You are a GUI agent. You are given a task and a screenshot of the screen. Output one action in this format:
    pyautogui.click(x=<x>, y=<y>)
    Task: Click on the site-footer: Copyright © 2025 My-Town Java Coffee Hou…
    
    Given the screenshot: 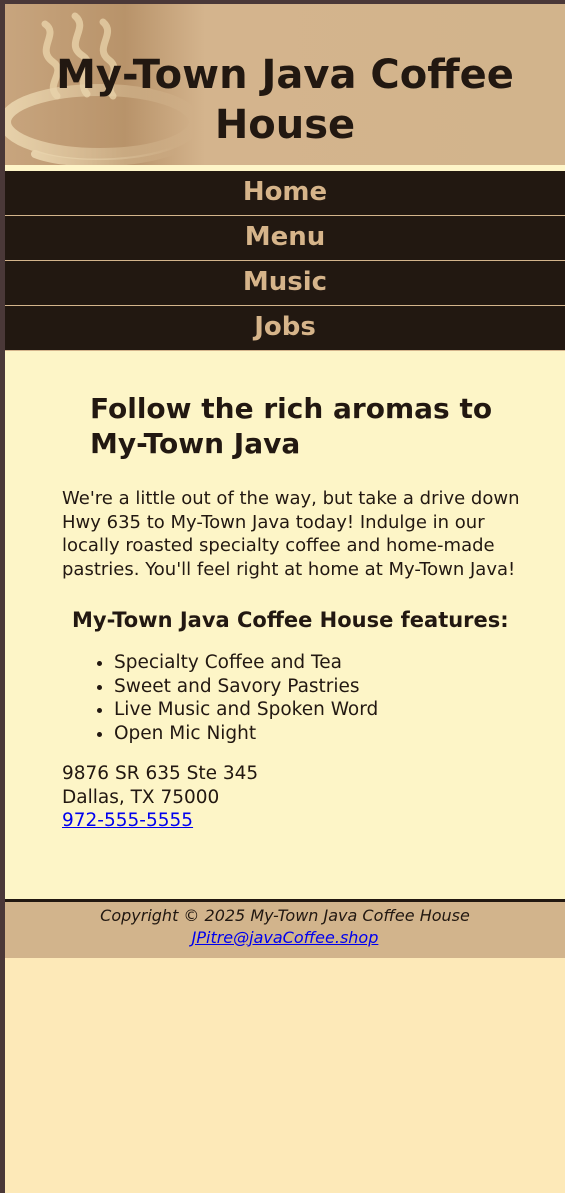 What is the action you would take?
    pyautogui.click(x=285, y=930)
    